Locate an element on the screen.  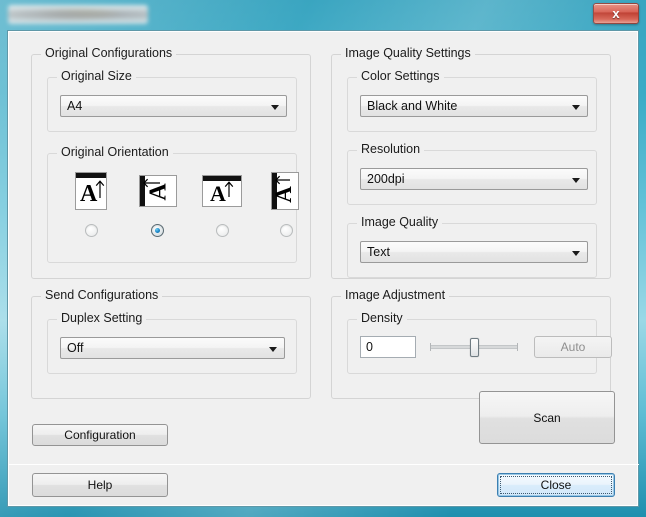
duplex-setting-value: Off is located at coordinates (75, 348).